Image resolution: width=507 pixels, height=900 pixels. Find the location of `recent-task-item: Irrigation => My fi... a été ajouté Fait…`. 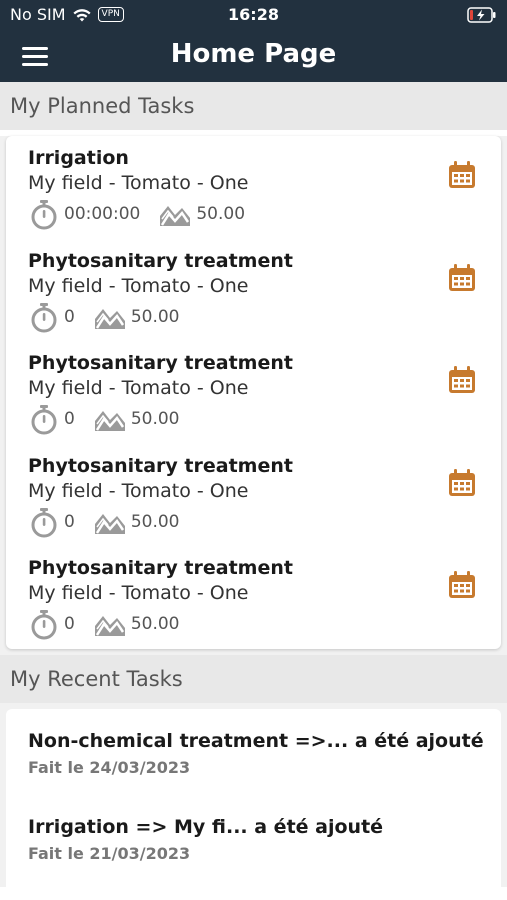

recent-task-item: Irrigation => My fi... a été ajouté Fait… is located at coordinates (253, 848).